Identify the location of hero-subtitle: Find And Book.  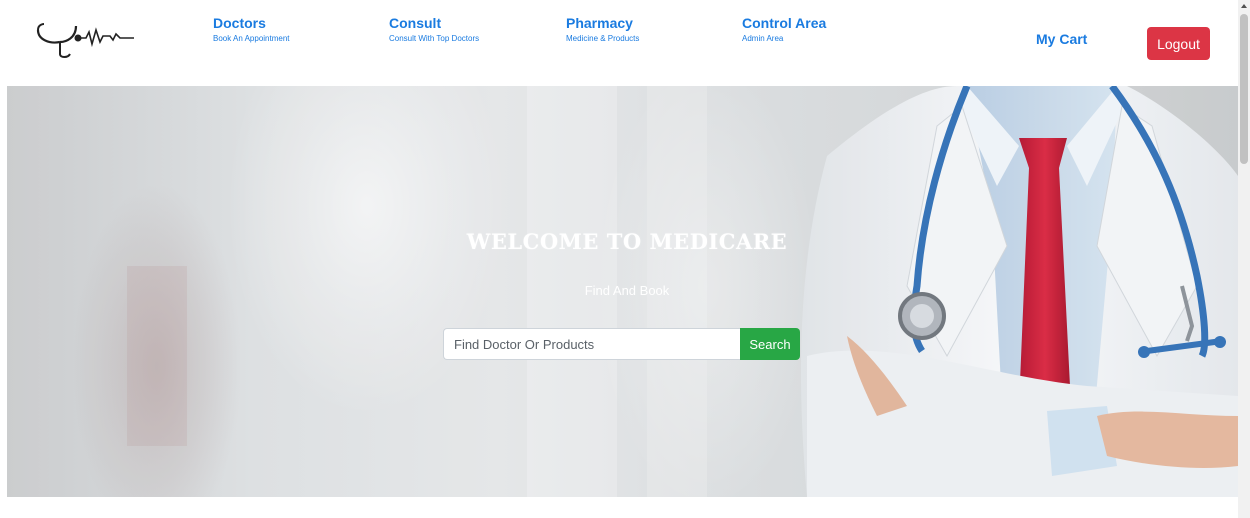
(627, 290).